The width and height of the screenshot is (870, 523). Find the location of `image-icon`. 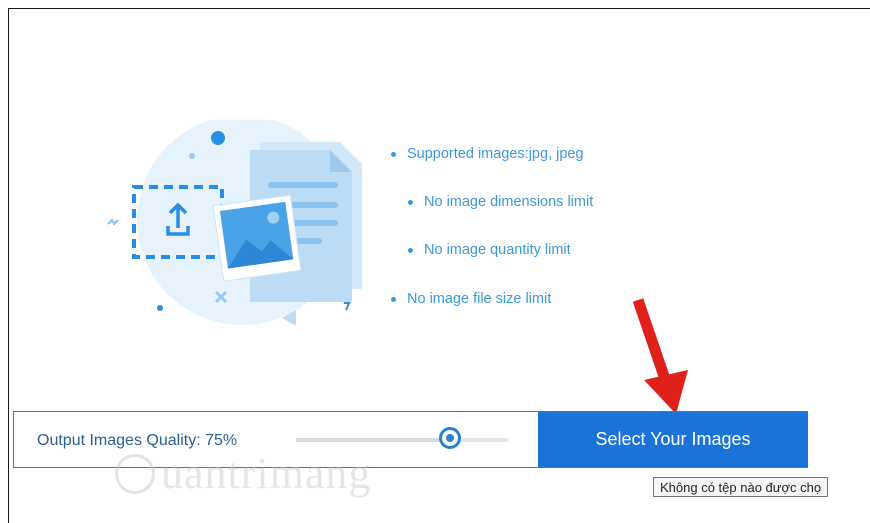

image-icon is located at coordinates (257, 238).